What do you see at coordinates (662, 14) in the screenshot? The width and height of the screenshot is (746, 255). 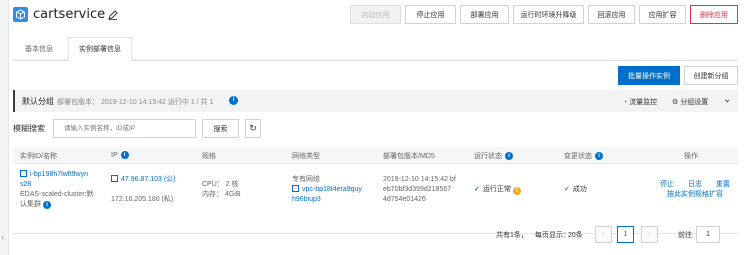 I see `scale-app-button: 应用扩容` at bounding box center [662, 14].